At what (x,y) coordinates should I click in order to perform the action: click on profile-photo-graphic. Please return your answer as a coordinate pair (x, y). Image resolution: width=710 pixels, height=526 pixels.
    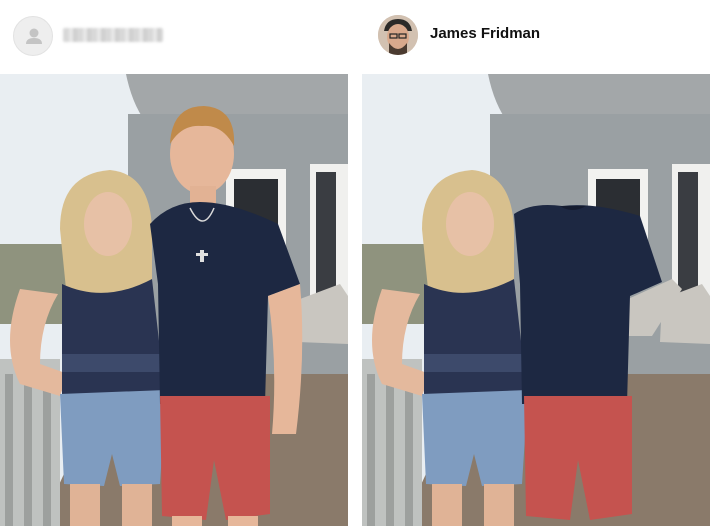
    Looking at the image, I should click on (398, 35).